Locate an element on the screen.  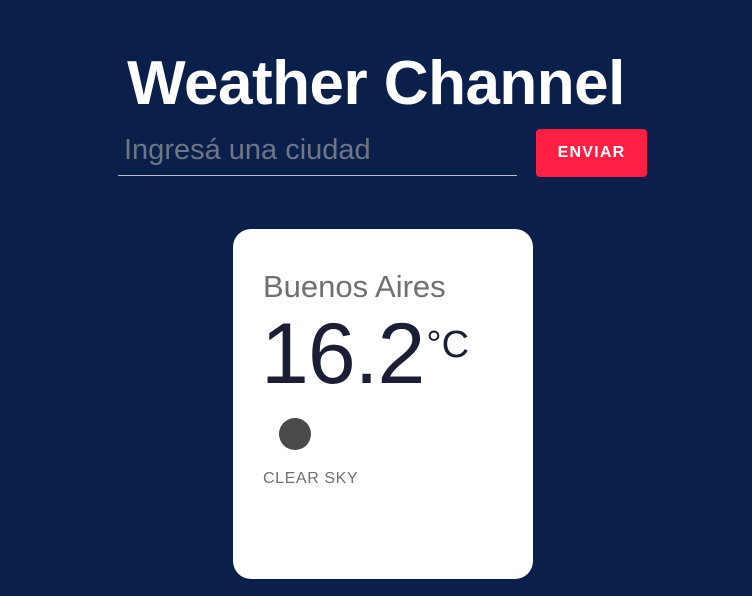
city-search-form: ENVIAR is located at coordinates (383, 150).